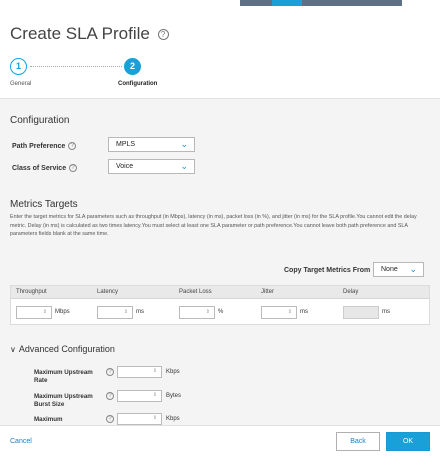 Image resolution: width=440 pixels, height=458 pixels. I want to click on max-upstream-burst-unit: Bytes, so click(174, 396).